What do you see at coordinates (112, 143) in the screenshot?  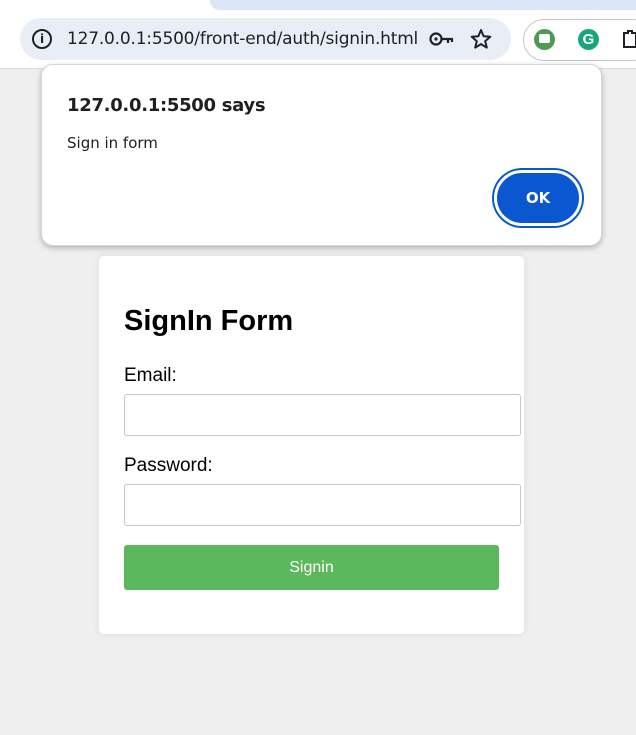 I see `alert-message: Sign in form` at bounding box center [112, 143].